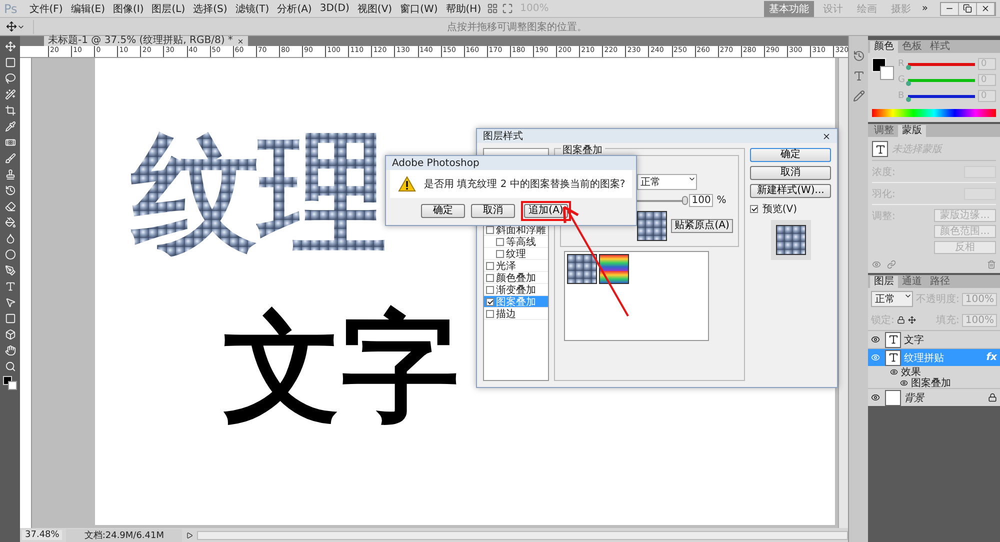 The height and width of the screenshot is (542, 1000). Describe the element at coordinates (893, 358) in the screenshot. I see `type-icon` at that location.